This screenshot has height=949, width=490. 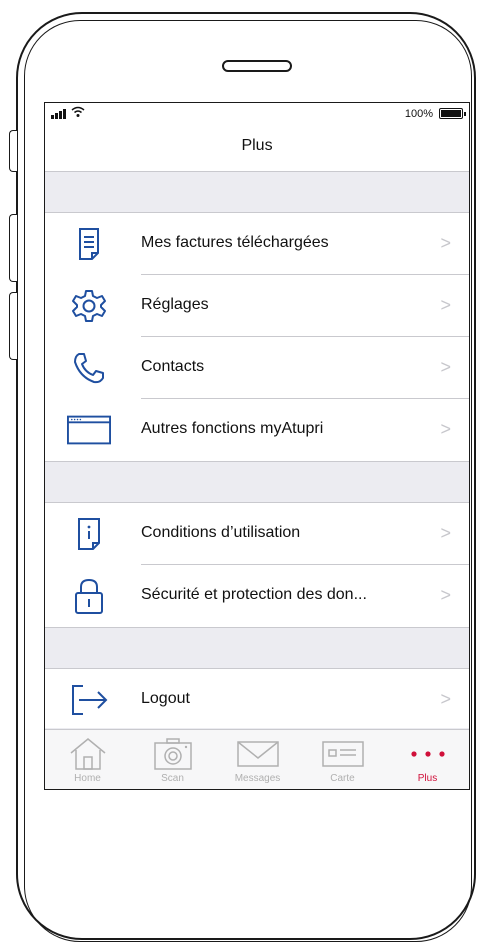 What do you see at coordinates (221, 532) in the screenshot?
I see `menu-item-label: Conditions d’utilisation` at bounding box center [221, 532].